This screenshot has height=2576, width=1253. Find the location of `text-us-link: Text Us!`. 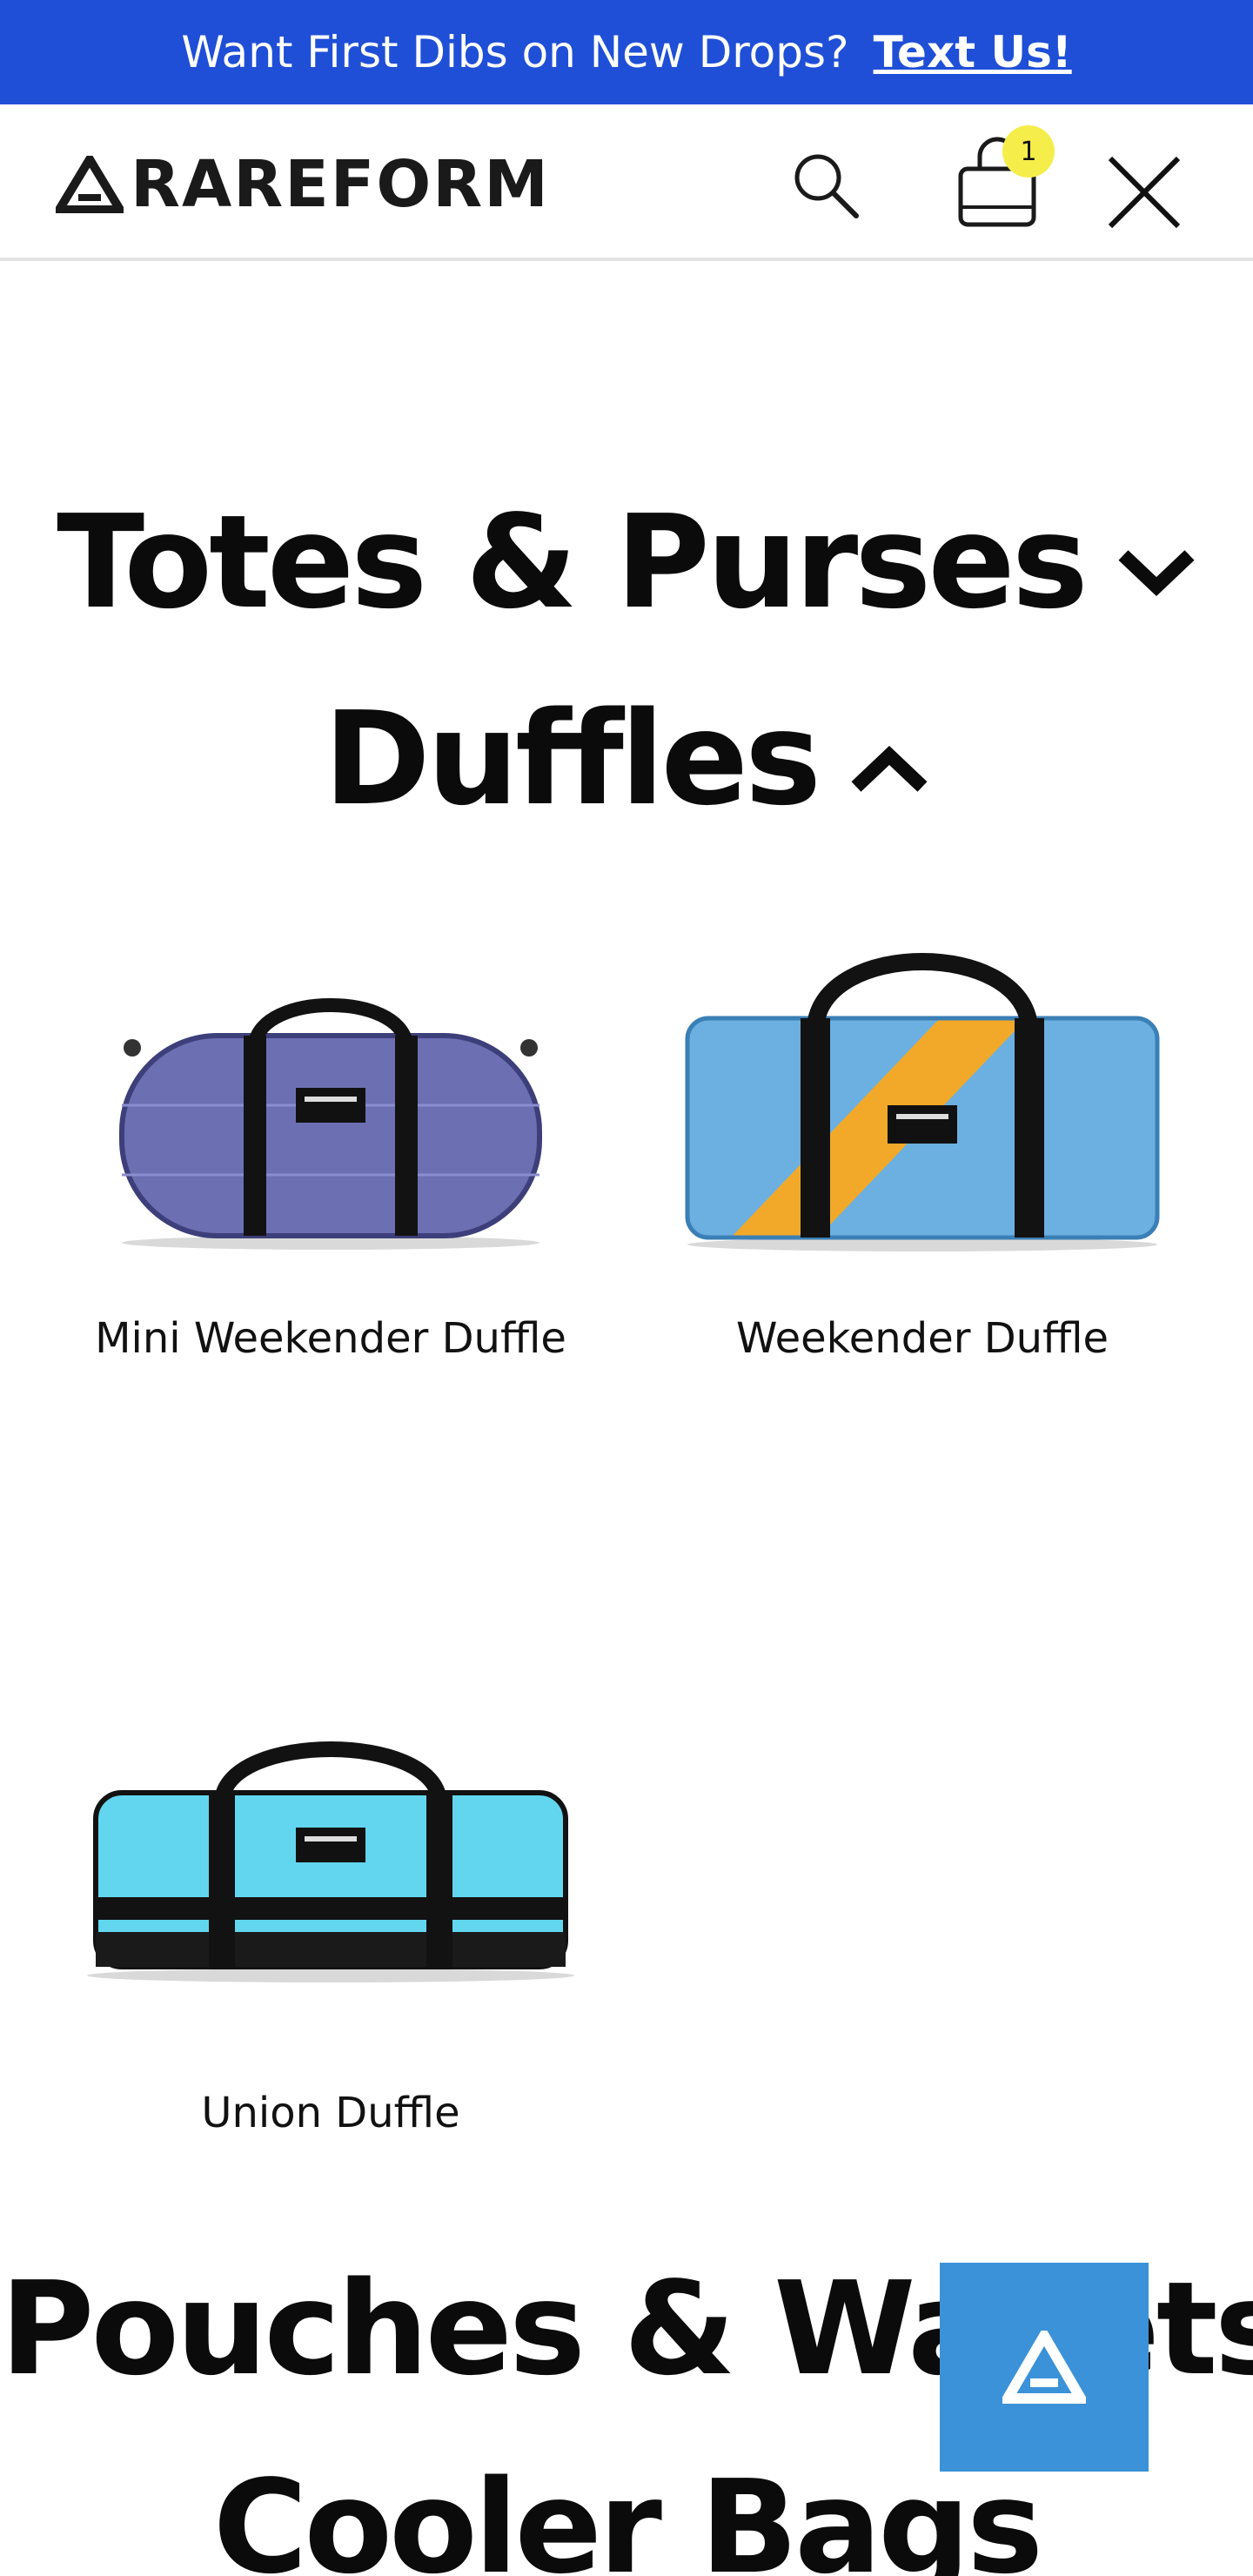

text-us-link: Text Us! is located at coordinates (973, 52).